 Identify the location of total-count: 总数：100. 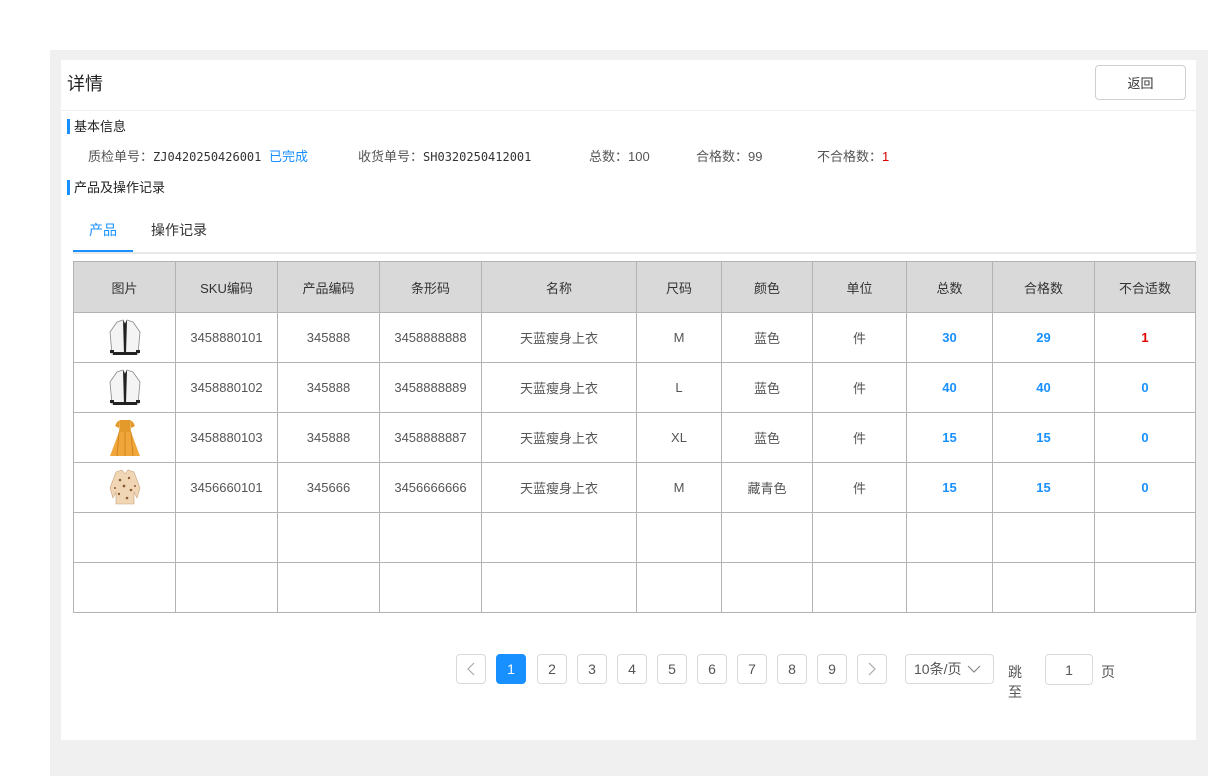
(619, 155).